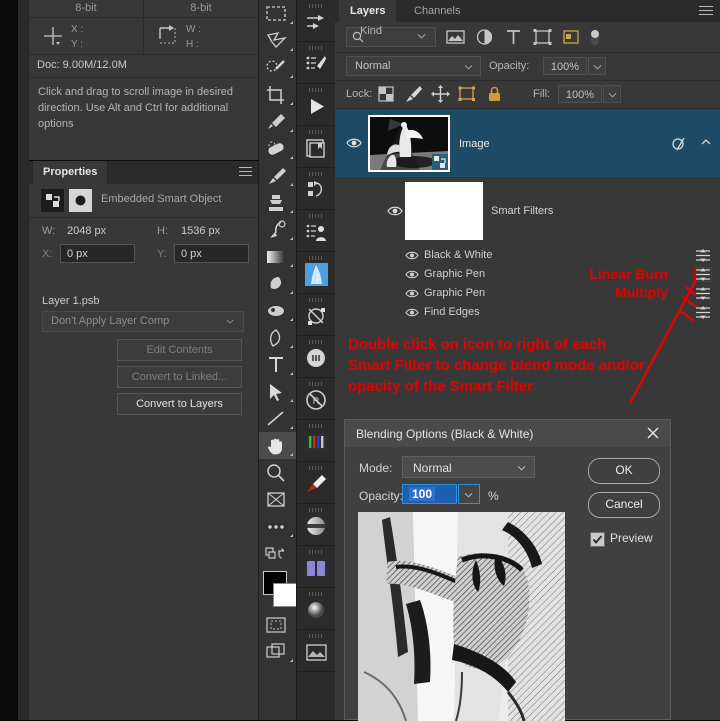  I want to click on dialog-opacity-input: 100, so click(429, 494).